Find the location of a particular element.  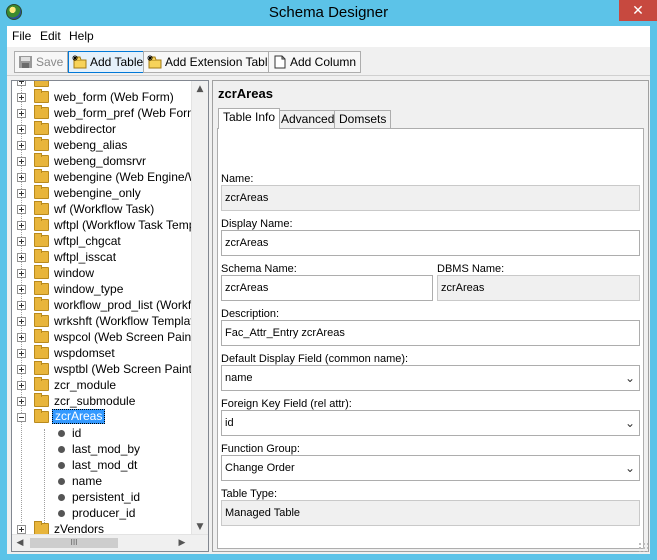

column-item: persistent_id is located at coordinates (102, 497).